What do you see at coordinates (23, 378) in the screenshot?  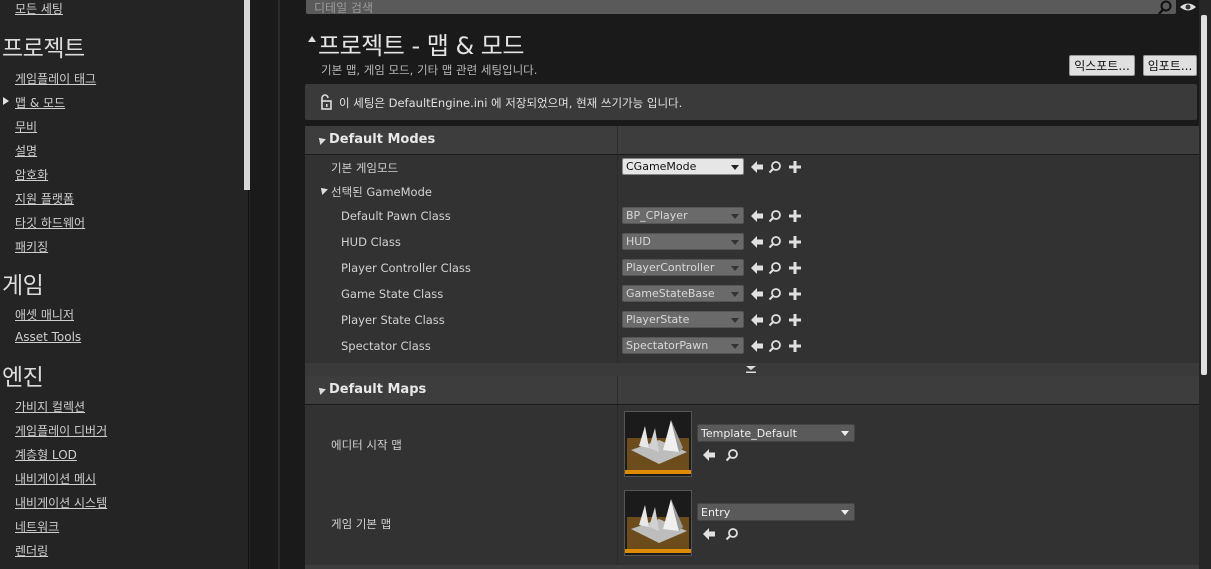 I see `nav-category-engine: 엔진` at bounding box center [23, 378].